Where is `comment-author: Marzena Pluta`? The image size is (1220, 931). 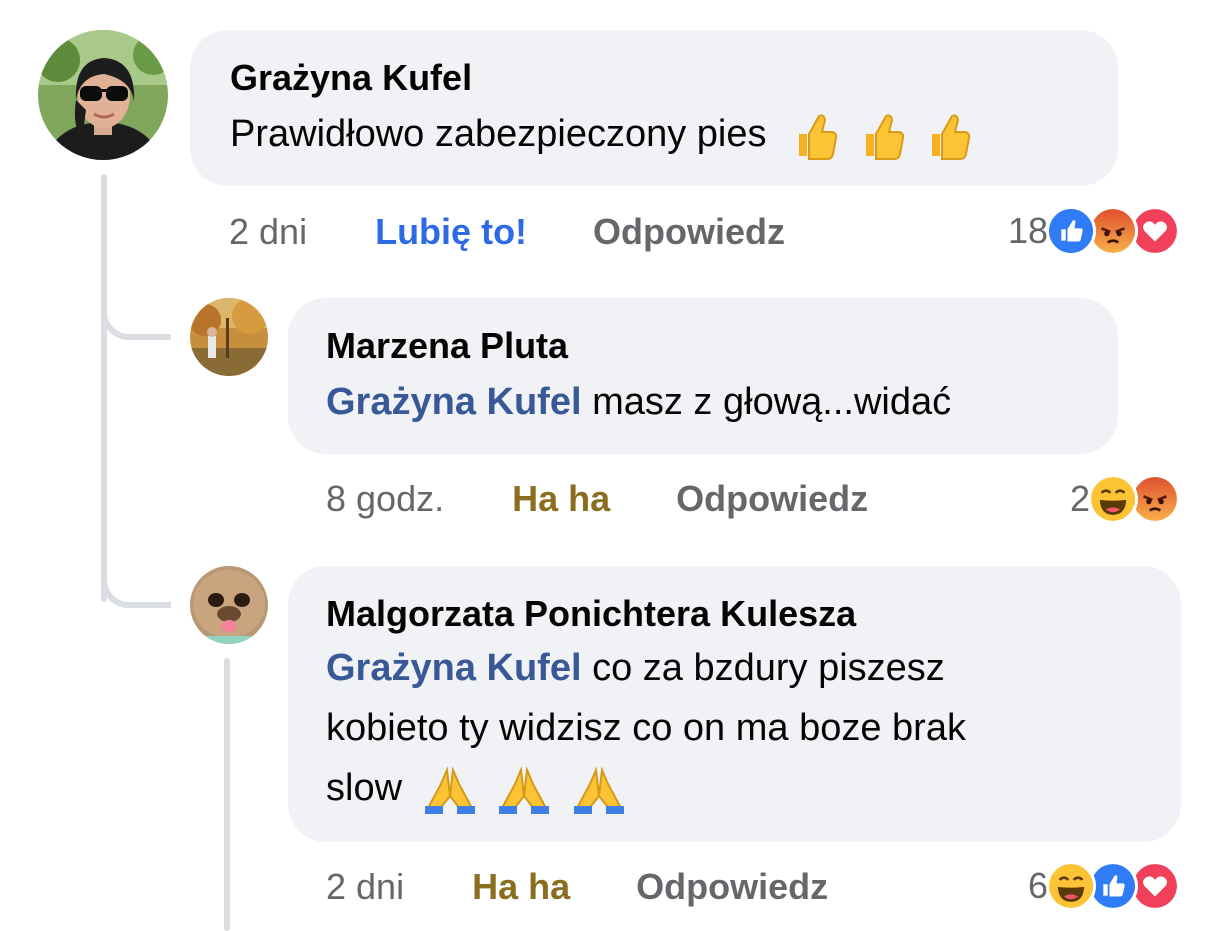
comment-author: Marzena Pluta is located at coordinates (703, 346).